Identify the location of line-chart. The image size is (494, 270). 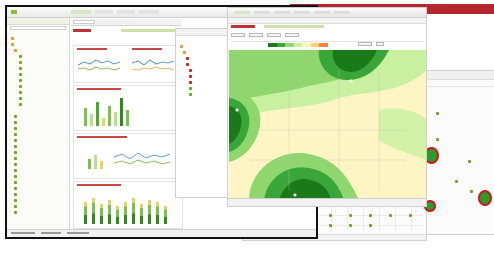
(126, 65).